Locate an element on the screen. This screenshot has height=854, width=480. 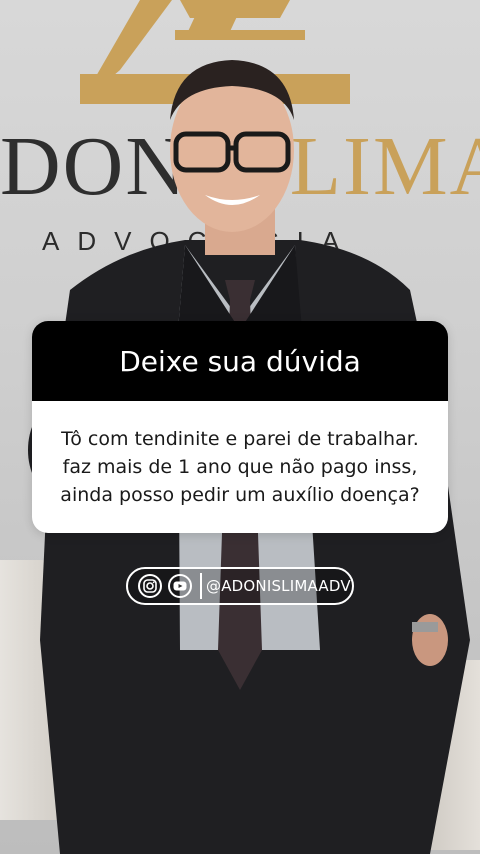
instagram-icon is located at coordinates (150, 586).